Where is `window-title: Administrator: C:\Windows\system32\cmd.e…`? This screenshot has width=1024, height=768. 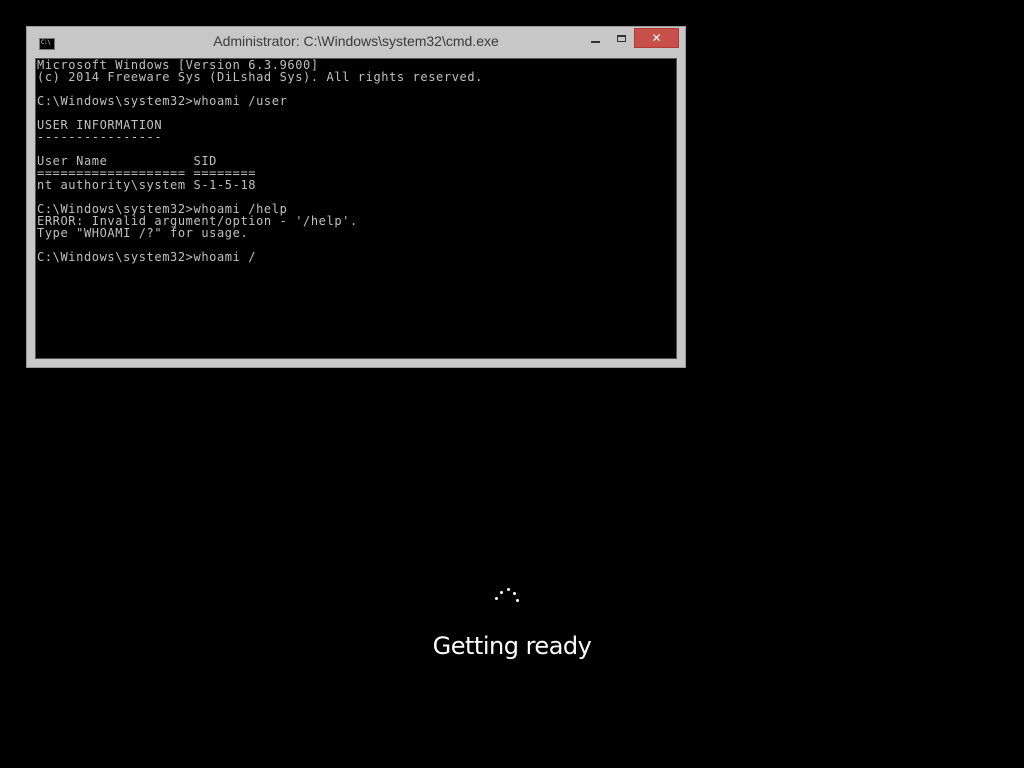 window-title: Administrator: C:\Windows\system32\cmd.e… is located at coordinates (356, 41).